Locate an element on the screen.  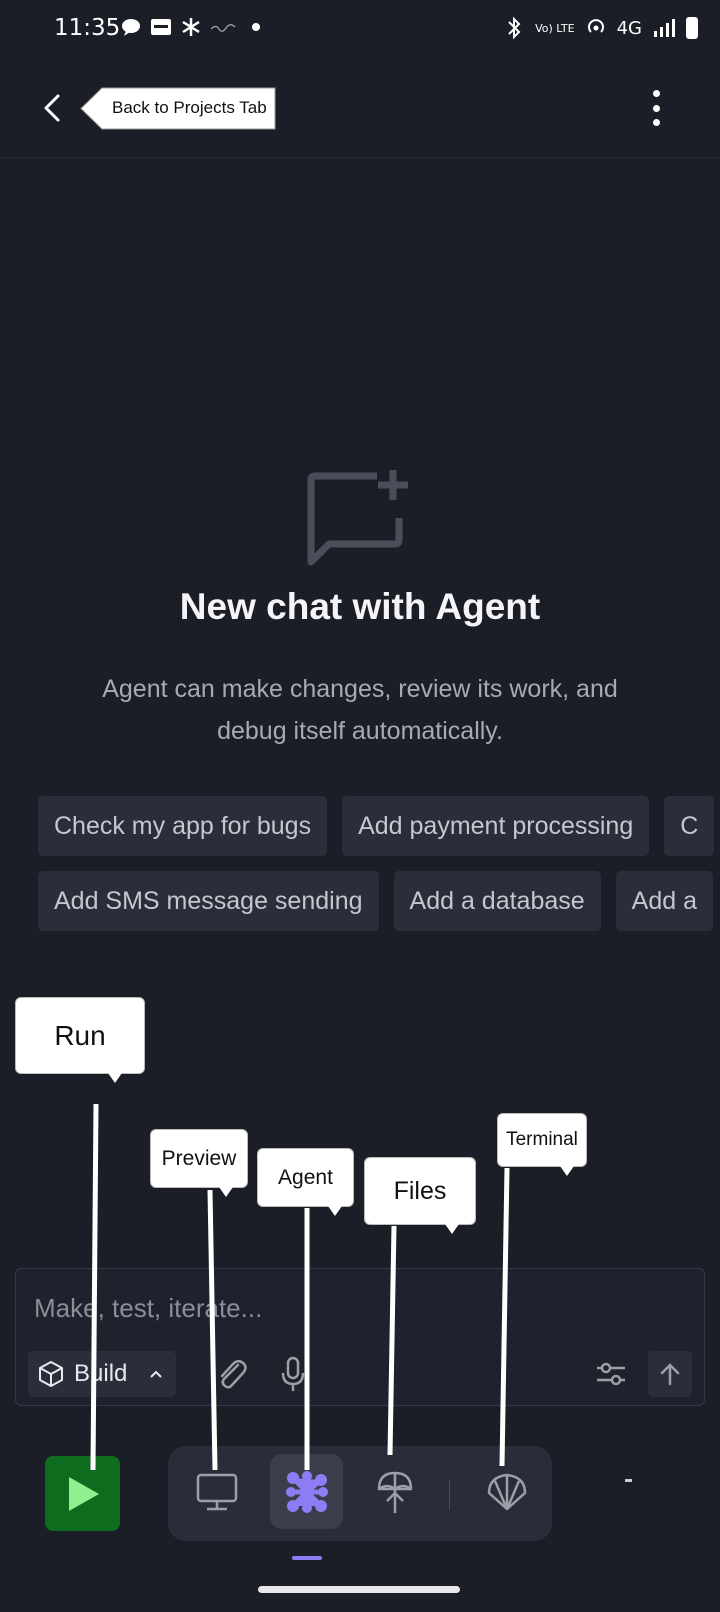
agent-icon is located at coordinates (306, 1491).